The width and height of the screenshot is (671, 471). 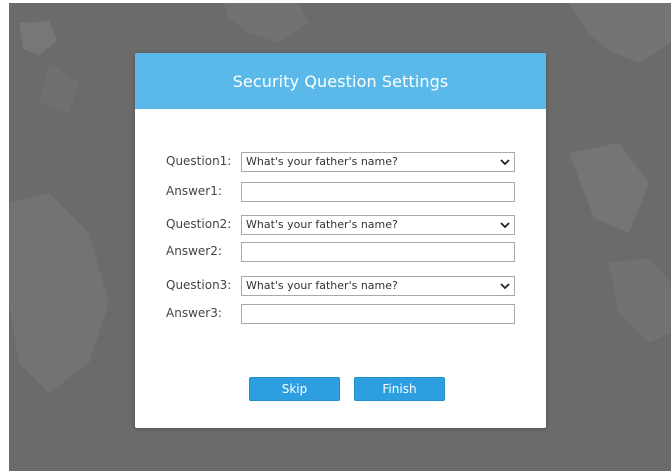 I want to click on question1-select: What's your father's name?, so click(x=378, y=162).